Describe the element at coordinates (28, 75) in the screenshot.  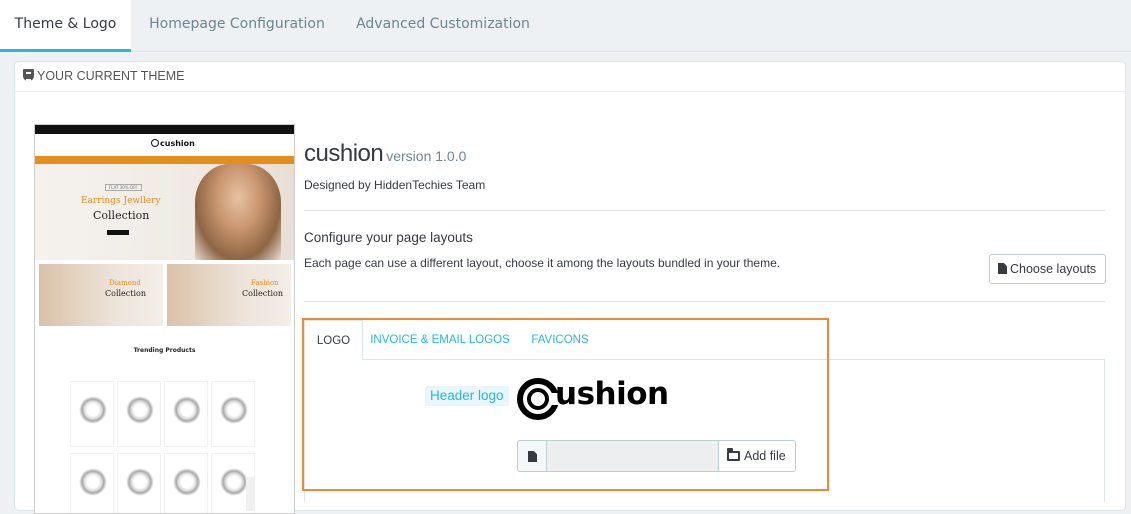
I see `html5-icon` at that location.